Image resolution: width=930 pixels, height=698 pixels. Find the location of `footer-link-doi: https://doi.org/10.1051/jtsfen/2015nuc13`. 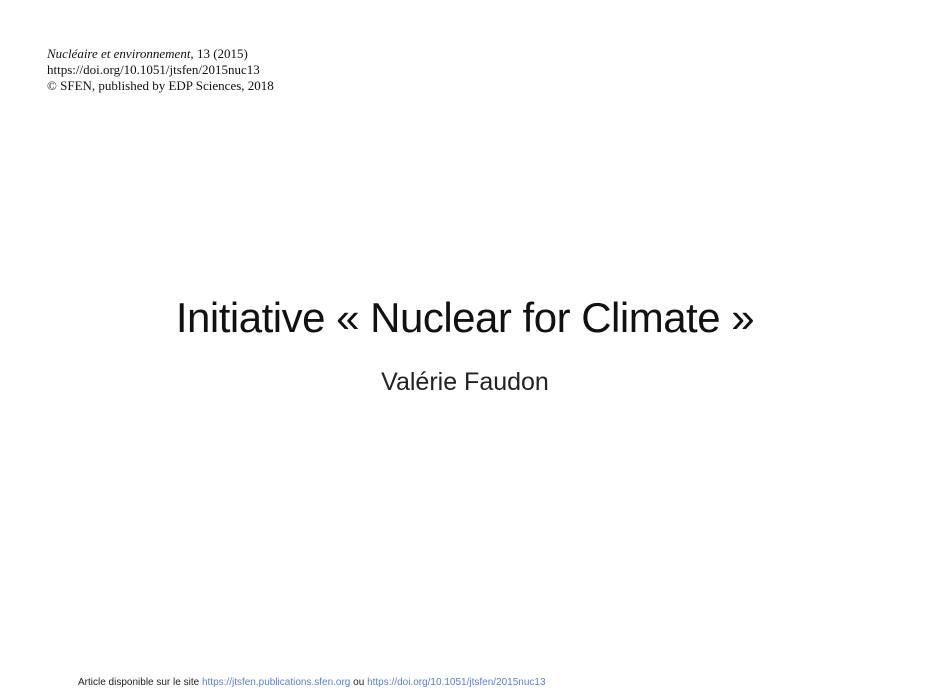

footer-link-doi: https://doi.org/10.1051/jtsfen/2015nuc13 is located at coordinates (456, 682).